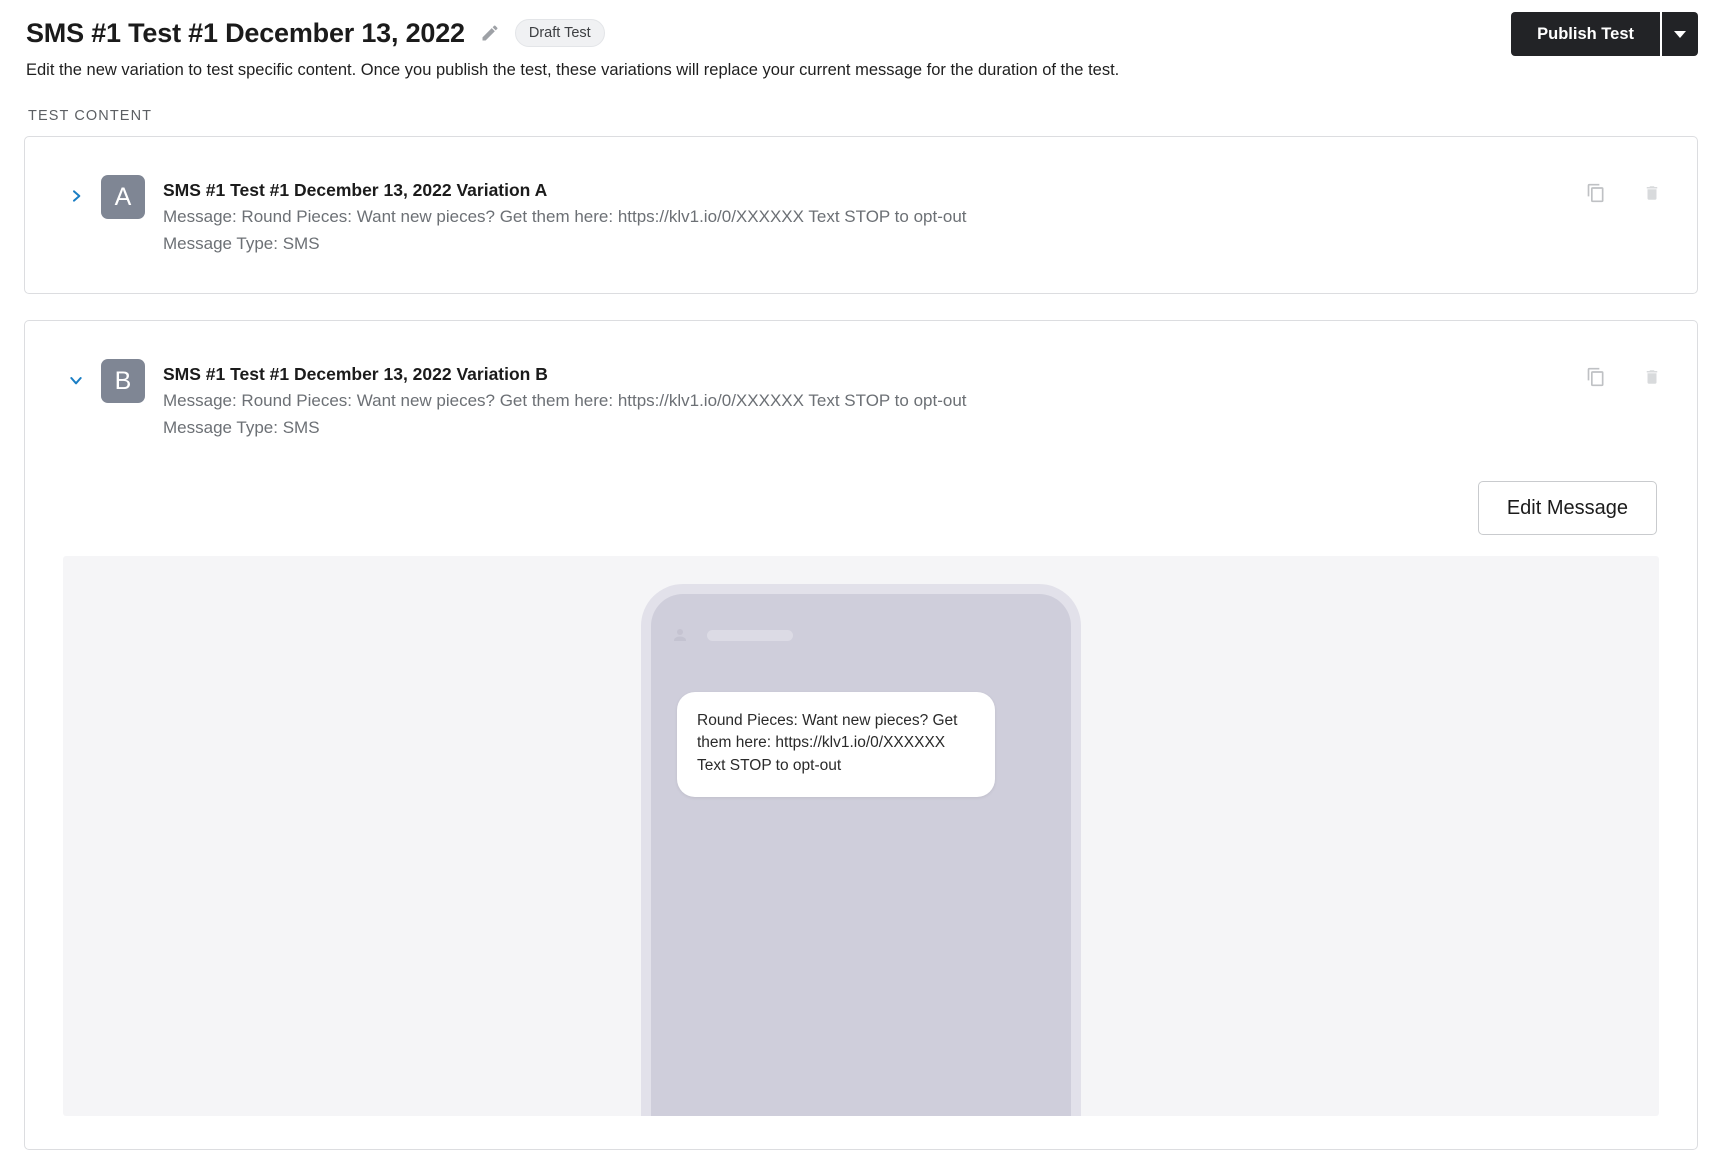 The width and height of the screenshot is (1722, 1168). What do you see at coordinates (1585, 34) in the screenshot?
I see `publish-test-button: Publish Test` at bounding box center [1585, 34].